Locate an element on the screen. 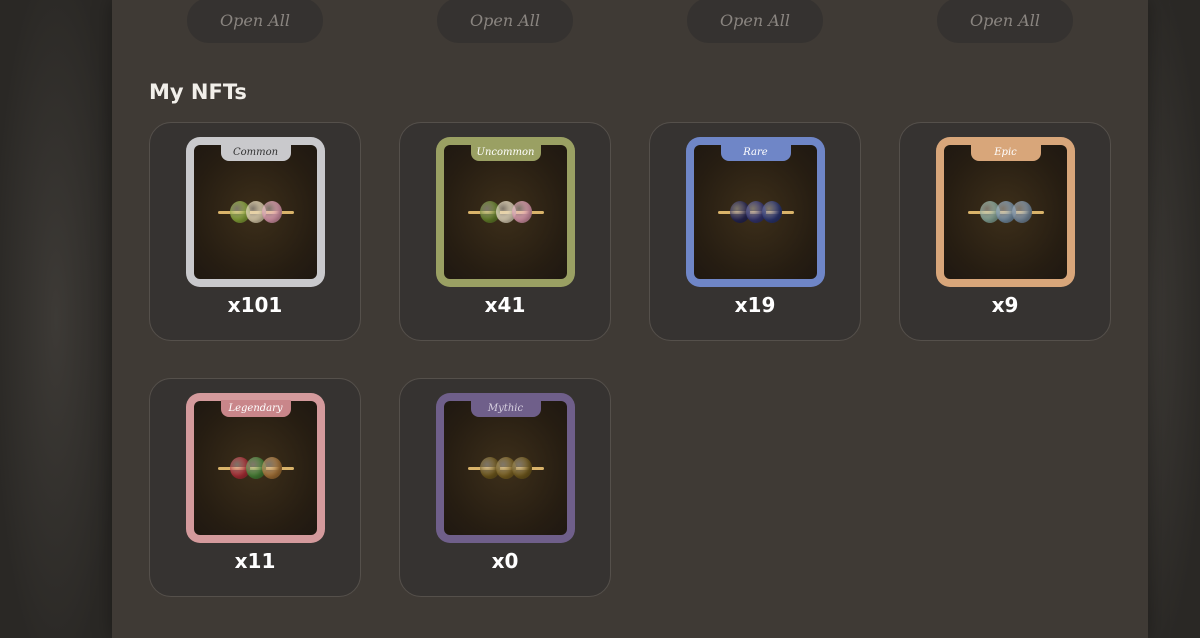 The width and height of the screenshot is (1200, 638). nft-frame: Epic is located at coordinates (1005, 212).